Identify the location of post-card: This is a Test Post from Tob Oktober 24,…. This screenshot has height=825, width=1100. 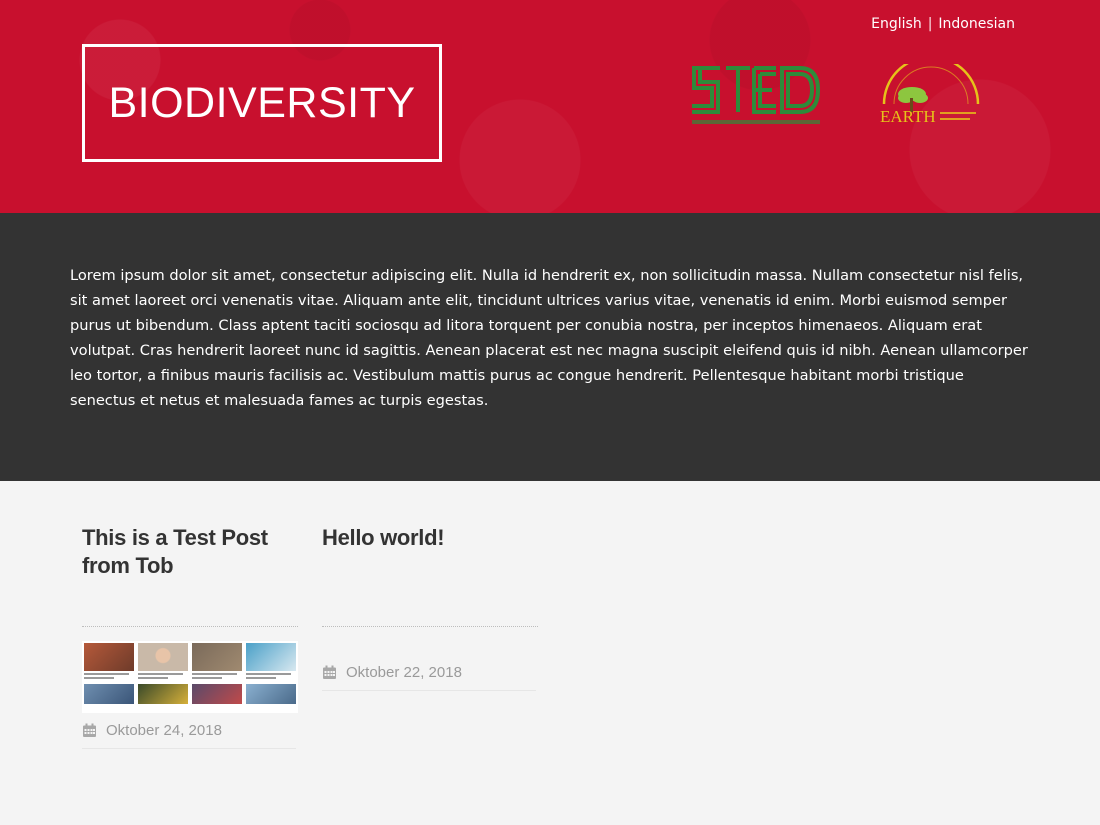
(190, 636).